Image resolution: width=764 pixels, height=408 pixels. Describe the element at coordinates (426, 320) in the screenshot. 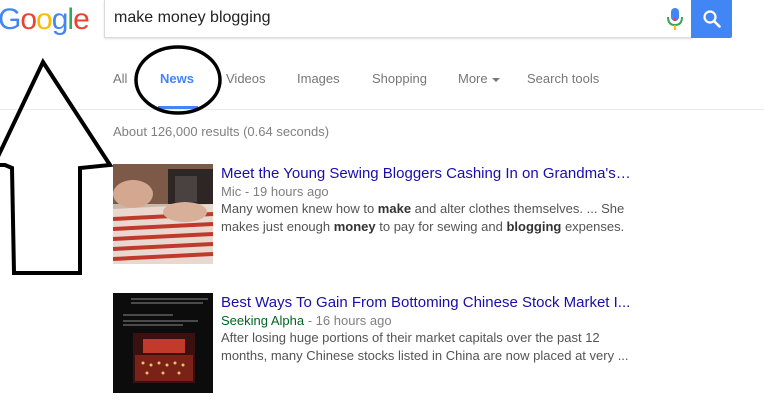

I see `result-meta: Seeking Alpha - 16 hours ago` at that location.